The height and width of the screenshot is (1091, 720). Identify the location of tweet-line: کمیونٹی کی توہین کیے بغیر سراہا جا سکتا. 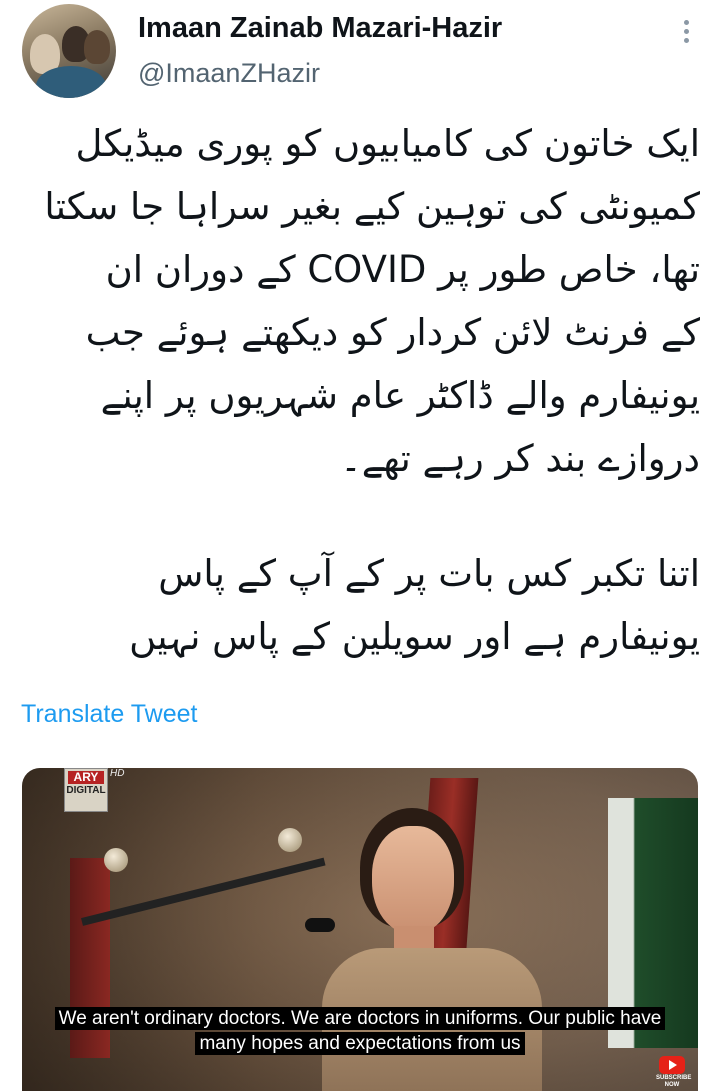
(372, 206).